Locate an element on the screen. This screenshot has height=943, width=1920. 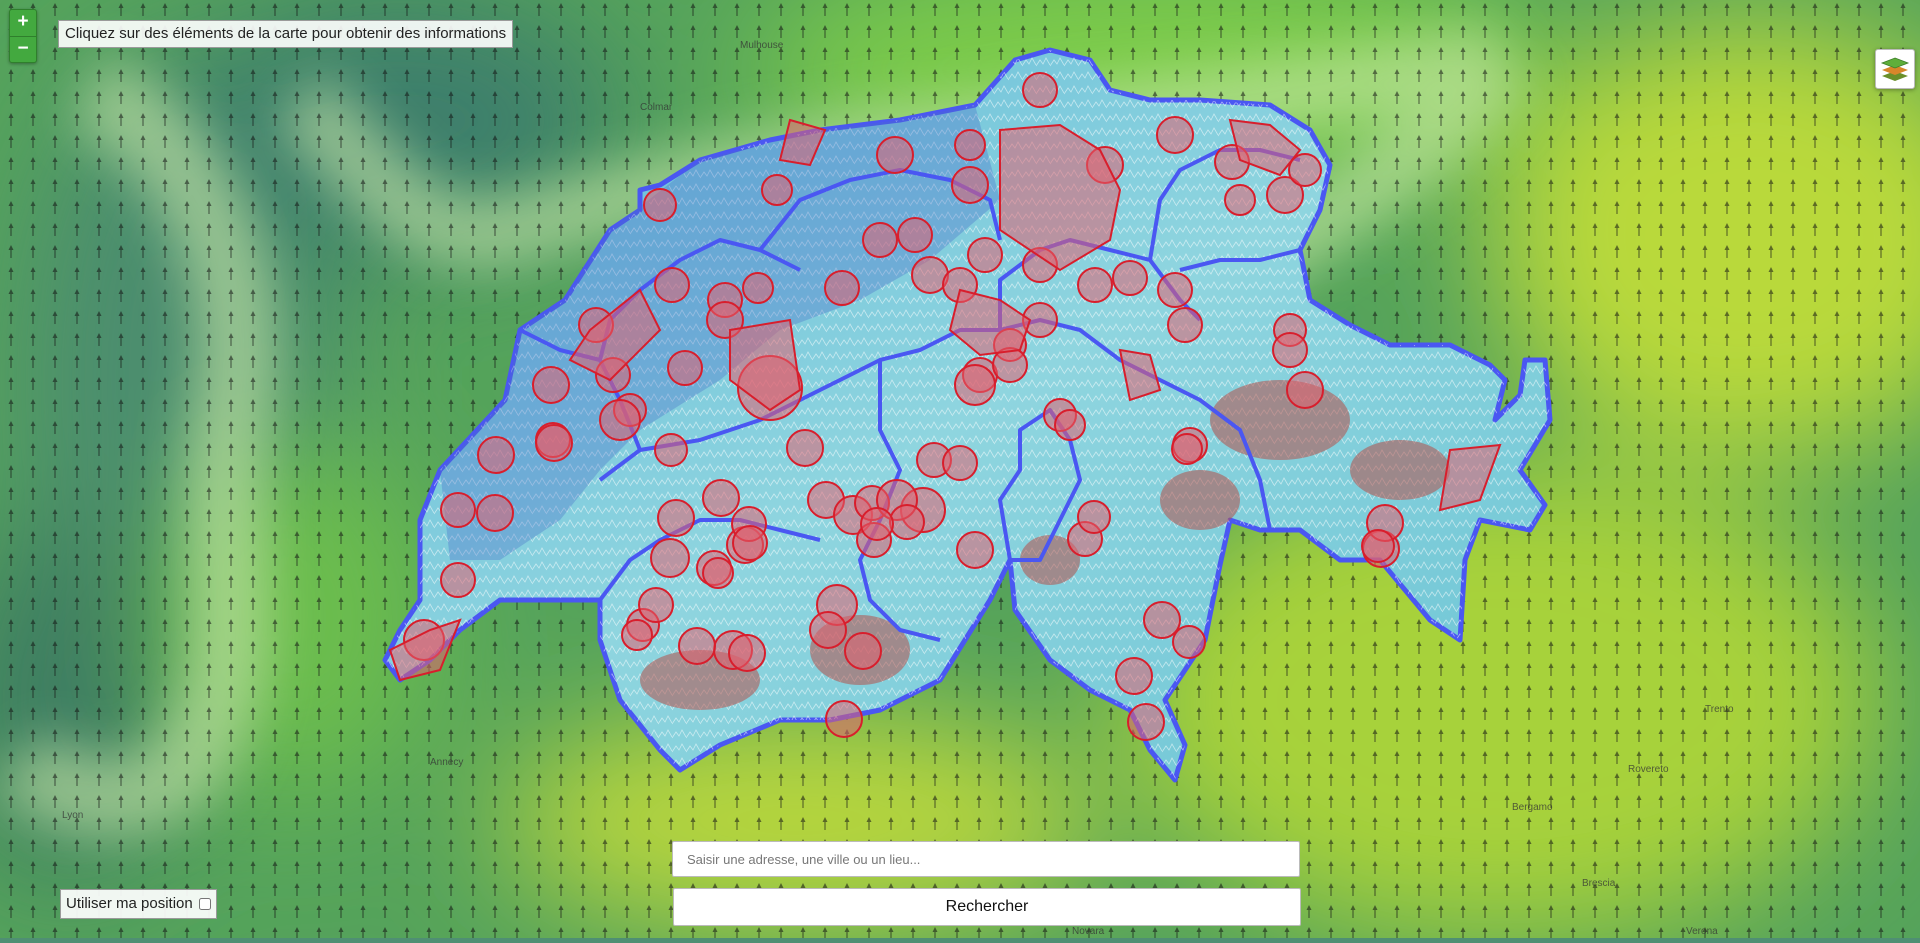
search-input is located at coordinates (986, 859).